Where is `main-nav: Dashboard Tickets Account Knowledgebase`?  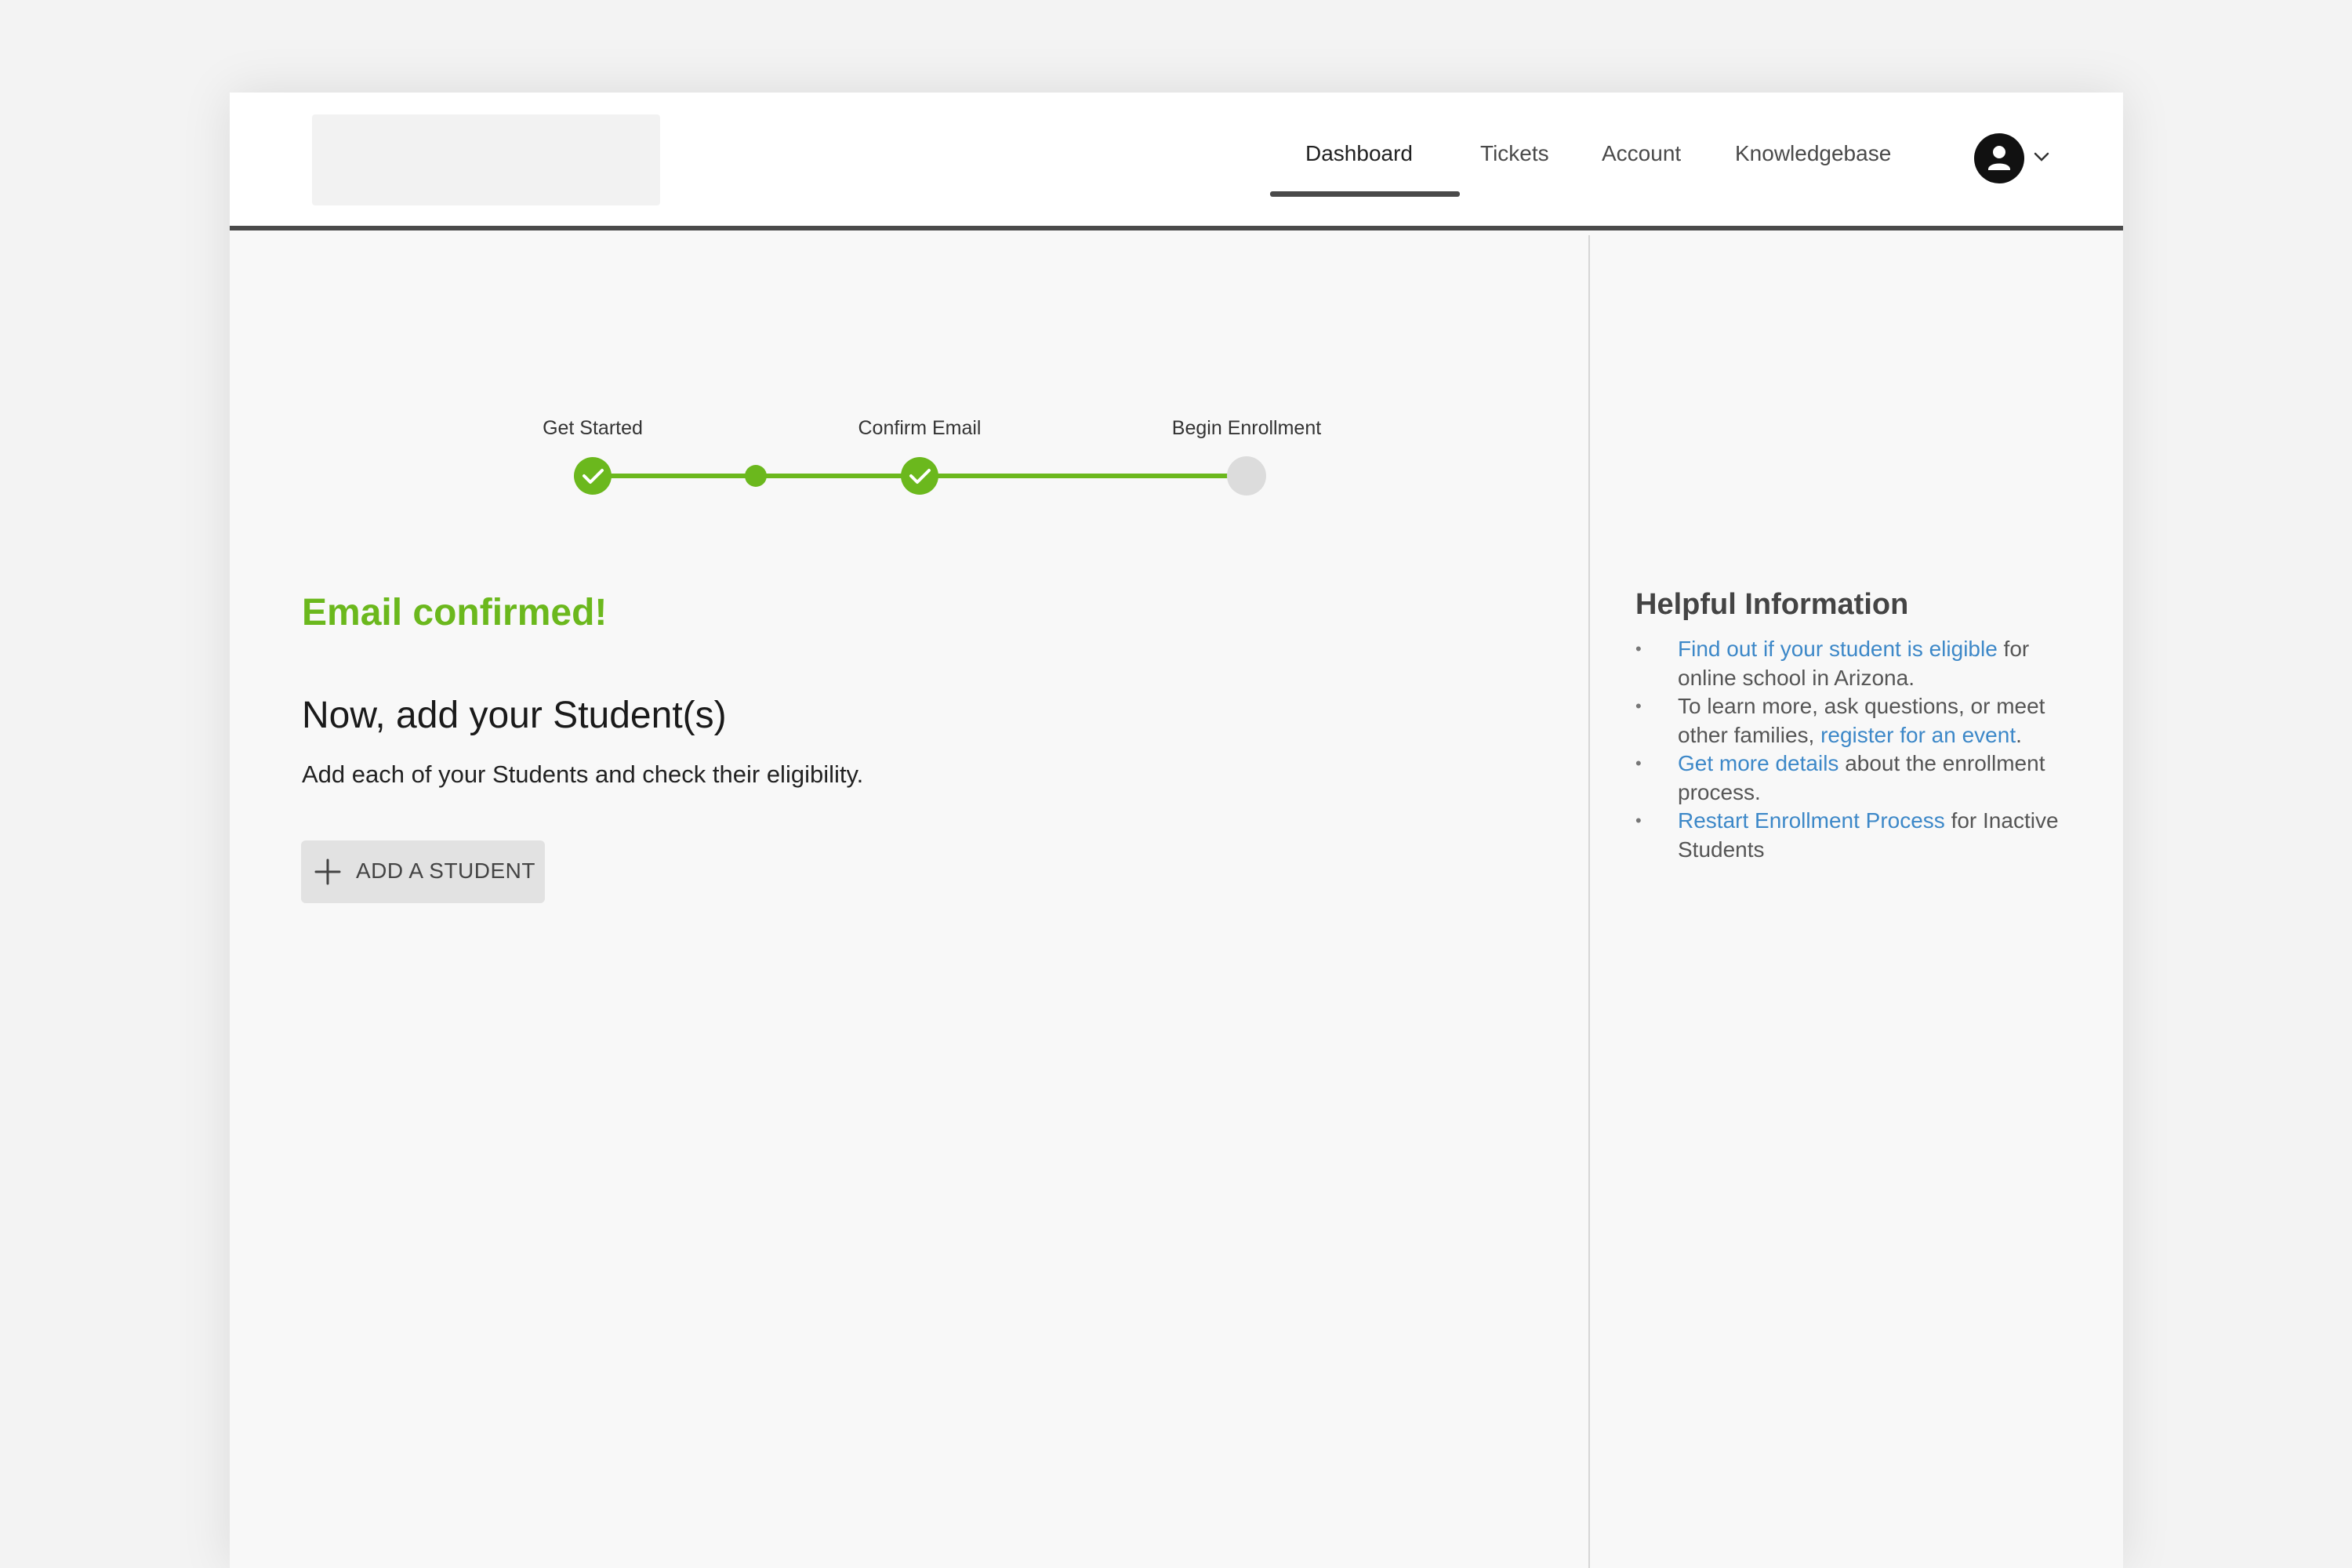
main-nav: Dashboard Tickets Account Knowledgebase is located at coordinates (1176, 161).